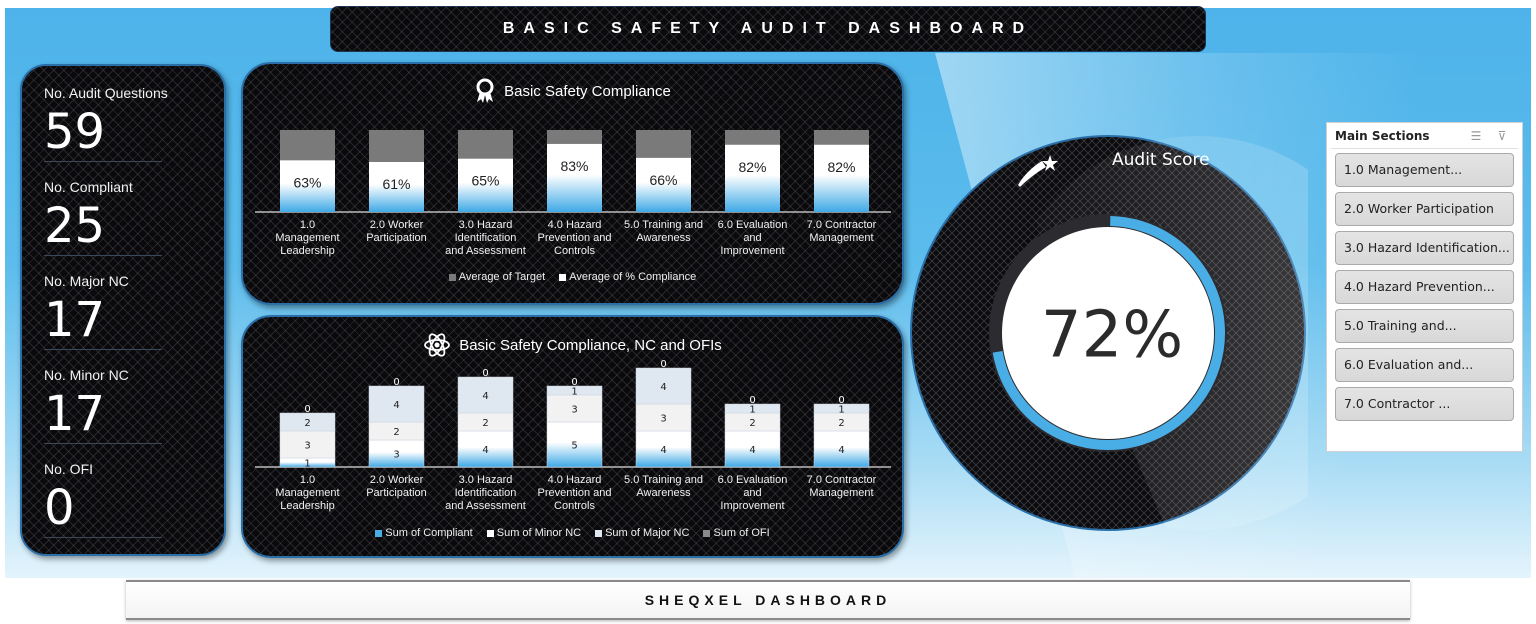 This screenshot has width=1536, height=624. I want to click on data-label: 65%, so click(485, 181).